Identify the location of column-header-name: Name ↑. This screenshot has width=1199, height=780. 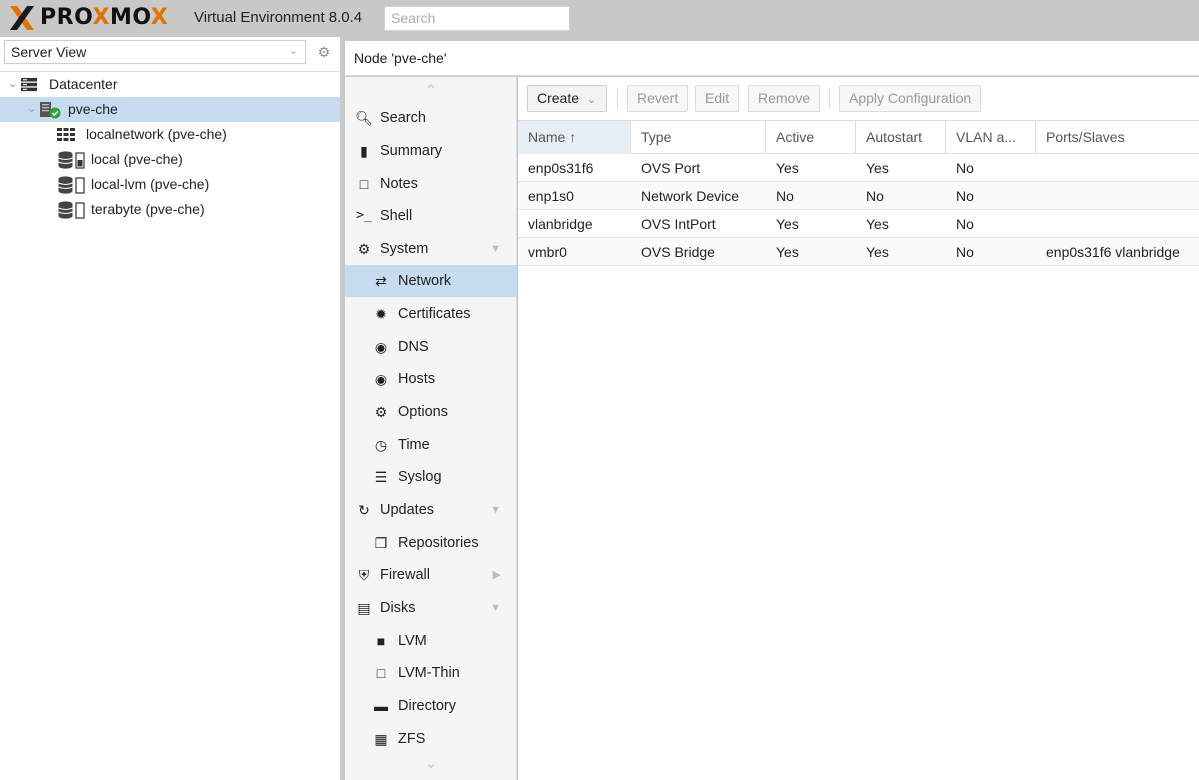
(574, 137).